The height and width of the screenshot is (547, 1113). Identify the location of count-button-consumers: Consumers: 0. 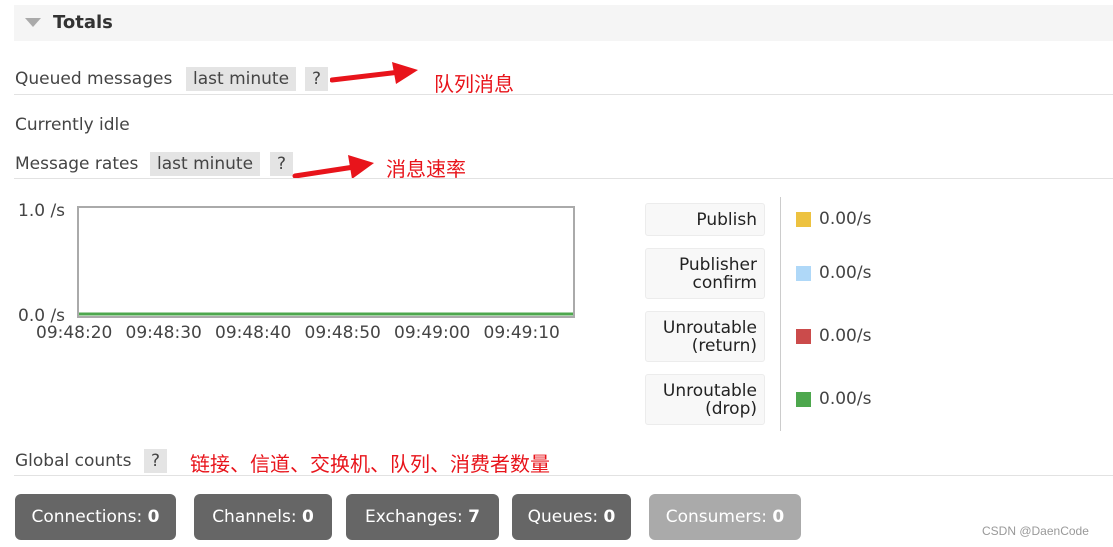
(725, 517).